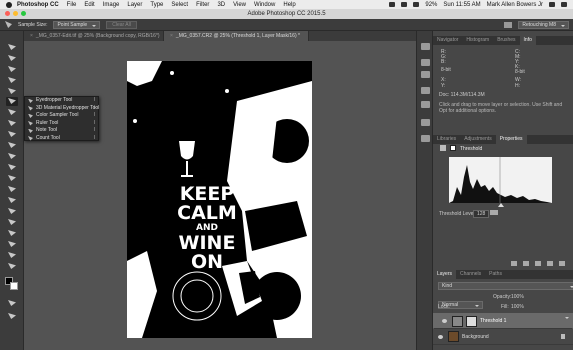 The height and width of the screenshot is (350, 573). I want to click on threshold-histogram, so click(500, 180).